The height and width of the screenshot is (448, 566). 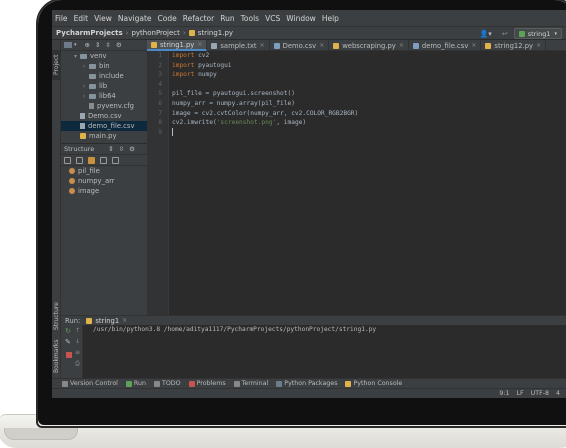 I want to click on code-line: import numpy, so click(x=367, y=75).